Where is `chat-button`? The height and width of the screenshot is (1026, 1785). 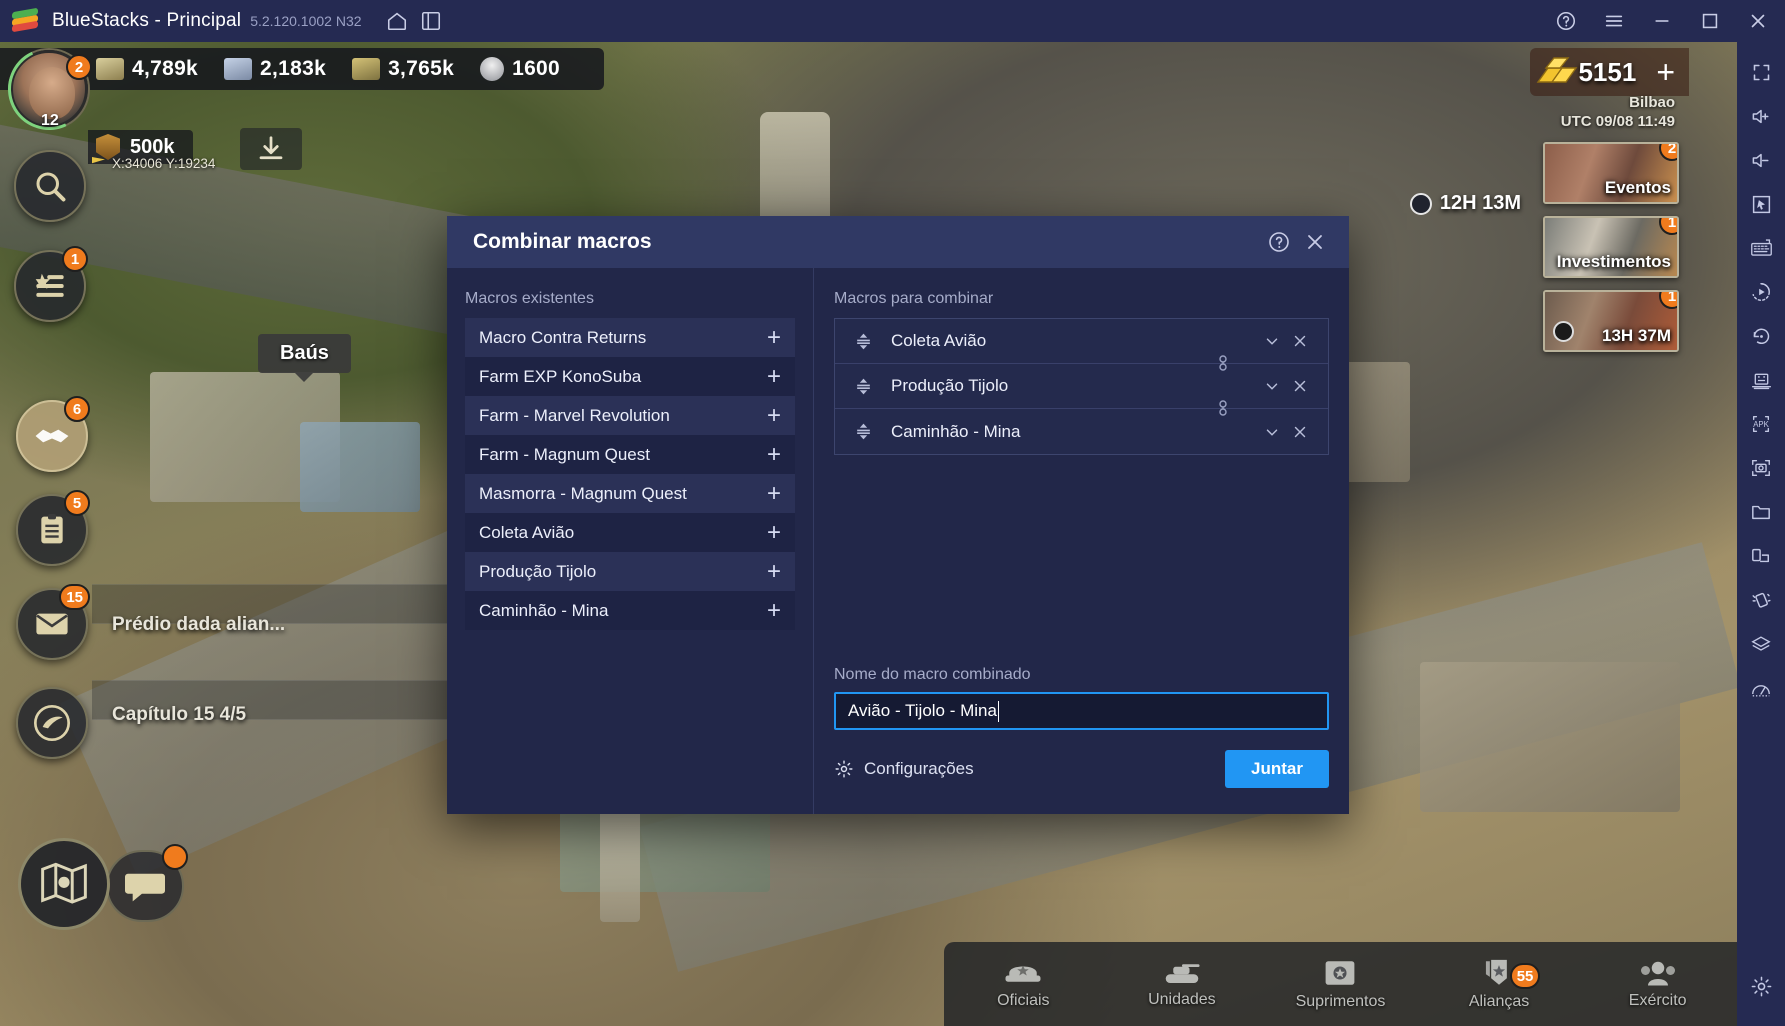 chat-button is located at coordinates (147, 883).